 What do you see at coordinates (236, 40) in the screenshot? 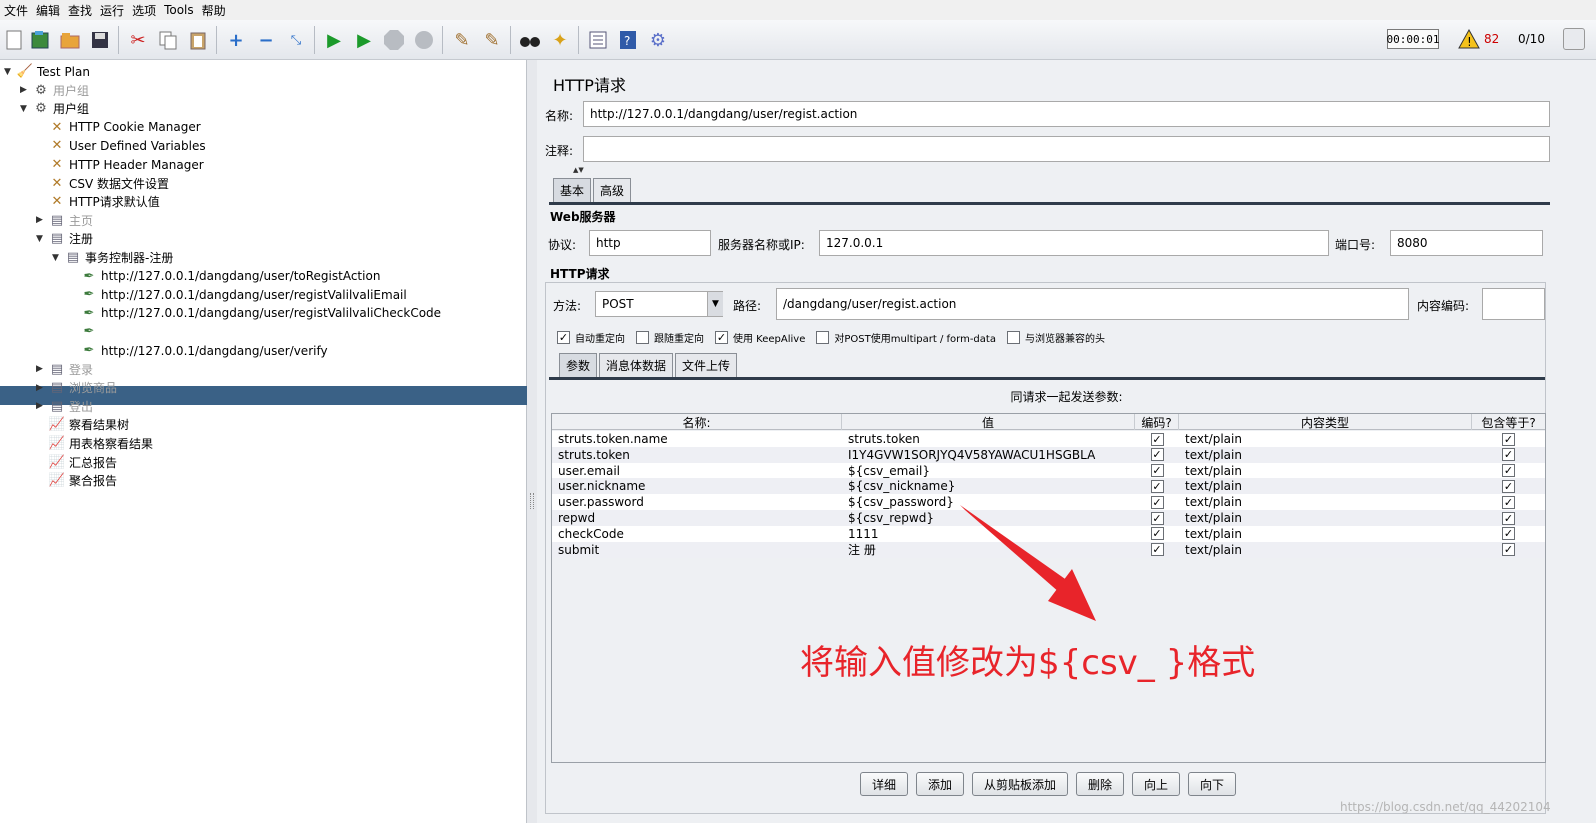
I see `expand-icon: +` at bounding box center [236, 40].